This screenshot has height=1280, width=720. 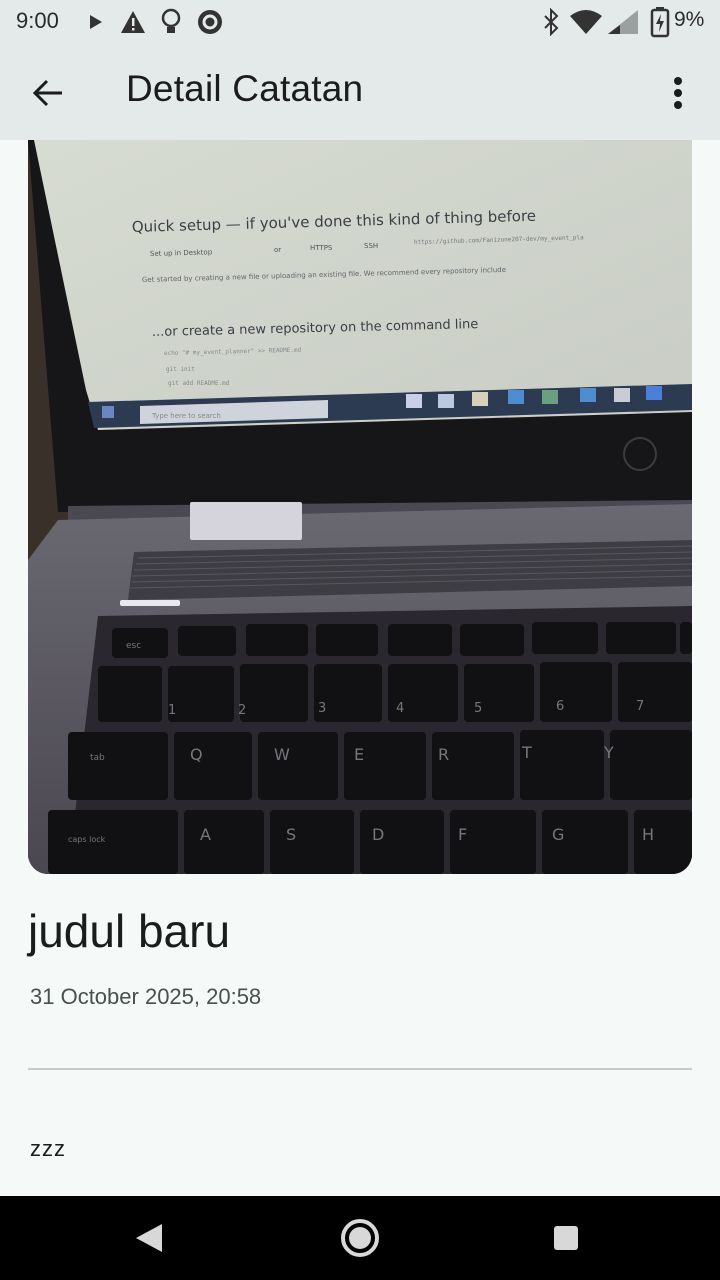 What do you see at coordinates (478, 708) in the screenshot?
I see `key-5: 5` at bounding box center [478, 708].